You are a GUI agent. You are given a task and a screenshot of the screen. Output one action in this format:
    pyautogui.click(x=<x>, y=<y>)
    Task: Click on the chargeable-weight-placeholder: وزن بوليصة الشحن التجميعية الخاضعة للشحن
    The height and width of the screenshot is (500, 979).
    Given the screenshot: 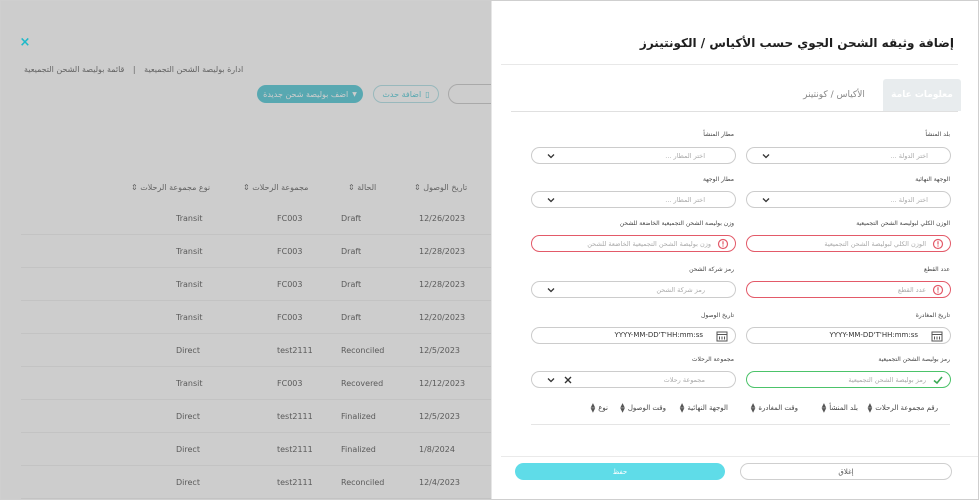 What is the action you would take?
    pyautogui.click(x=649, y=244)
    